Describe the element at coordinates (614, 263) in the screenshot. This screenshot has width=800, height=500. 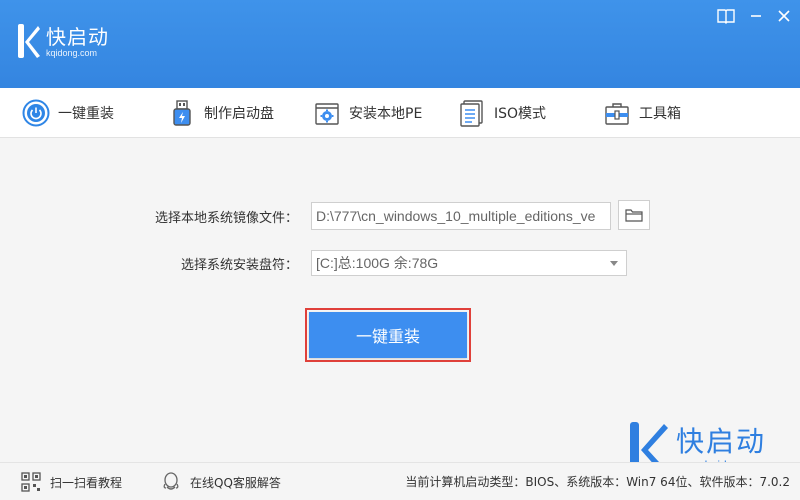
I see `chevron-down-icon` at that location.